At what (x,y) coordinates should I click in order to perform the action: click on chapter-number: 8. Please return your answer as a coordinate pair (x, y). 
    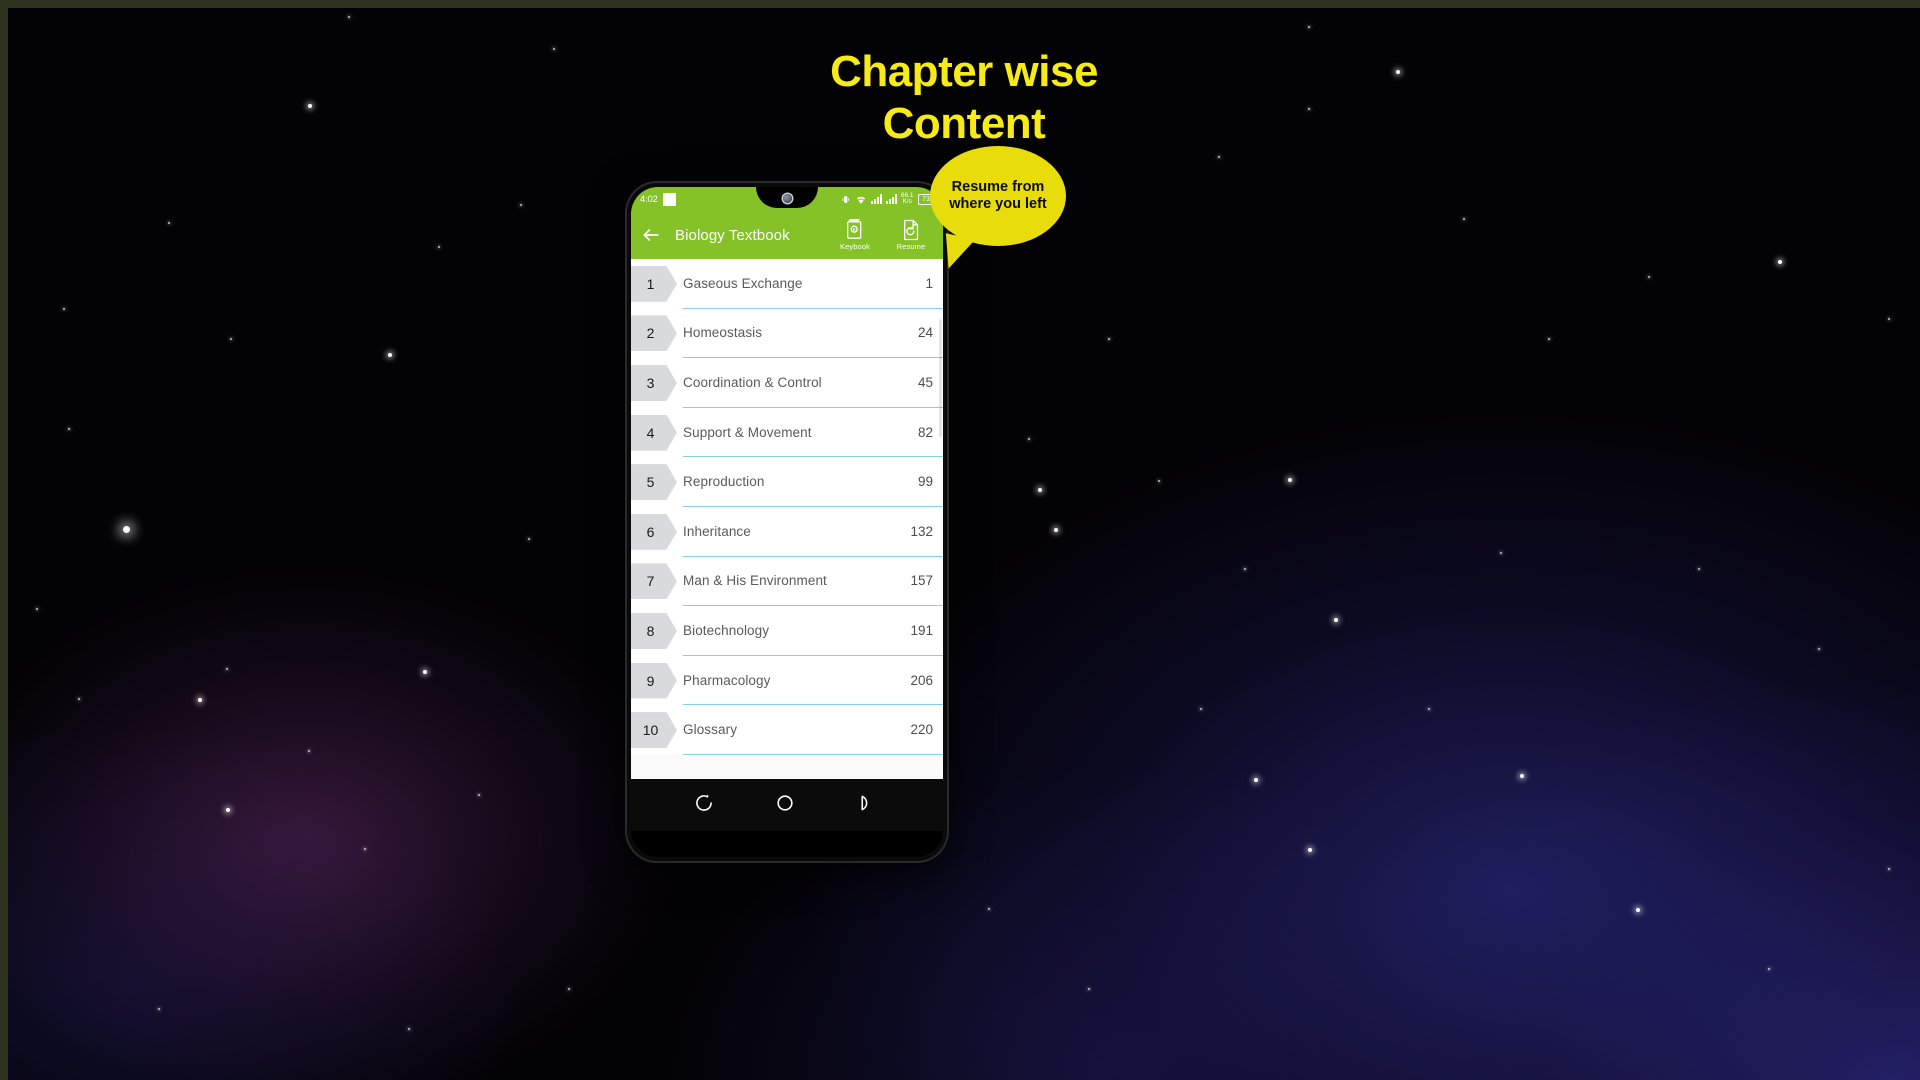
    Looking at the image, I should click on (650, 630).